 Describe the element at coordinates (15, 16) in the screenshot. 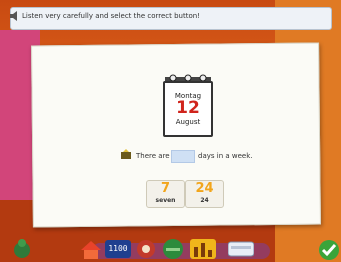

I see `speaker-icon` at that location.